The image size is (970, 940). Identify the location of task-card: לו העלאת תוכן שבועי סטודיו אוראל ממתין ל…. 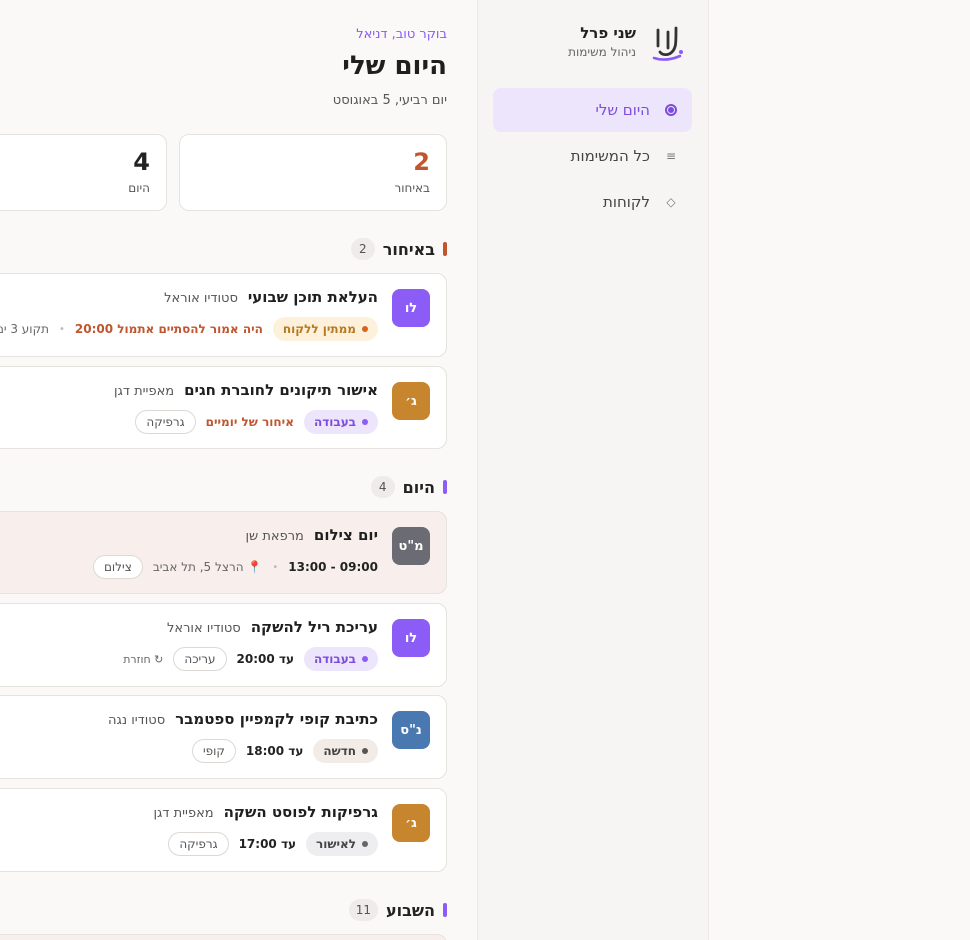
(224, 315).